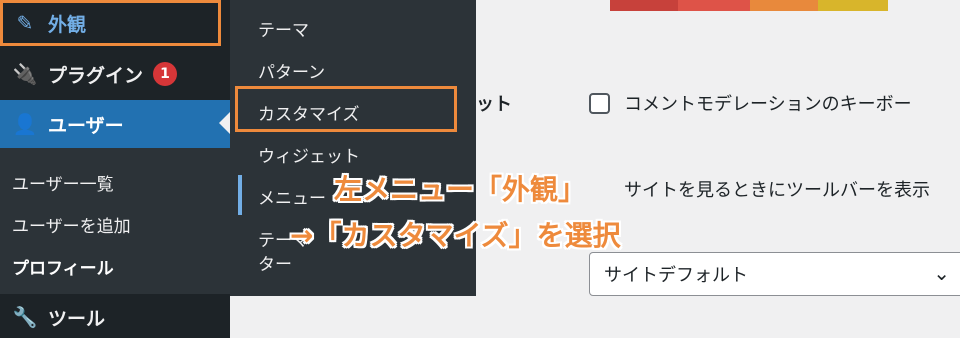 The width and height of the screenshot is (960, 338). What do you see at coordinates (275, 262) in the screenshot?
I see `flyout-item-theme-editor-line2: ター` at bounding box center [275, 262].